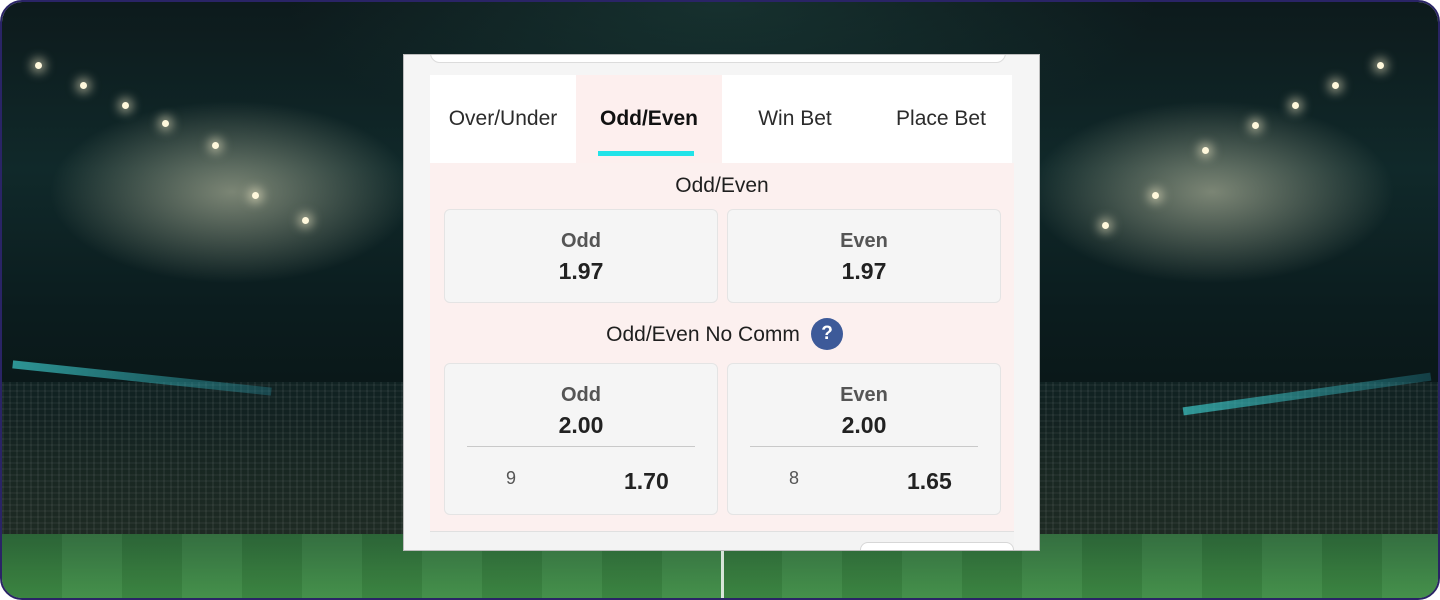 The height and width of the screenshot is (600, 1440). Describe the element at coordinates (929, 481) in the screenshot. I see `no-comm-even-price: 1.65` at that location.